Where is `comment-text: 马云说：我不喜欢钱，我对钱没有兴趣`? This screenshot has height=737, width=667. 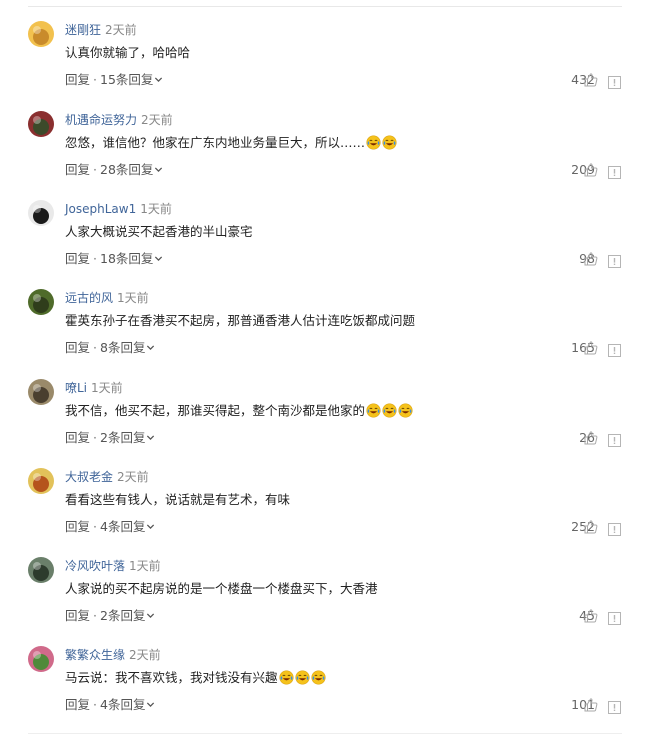
comment-text: 马云说：我不喜欢钱，我对钱没有兴趣 is located at coordinates (195, 678).